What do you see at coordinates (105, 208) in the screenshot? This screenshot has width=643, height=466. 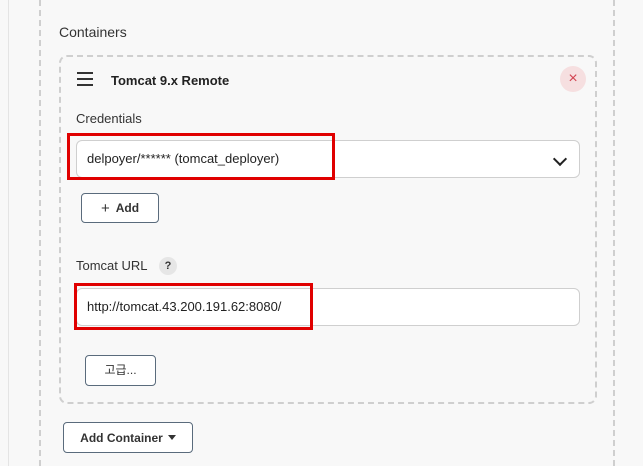 I see `plus-icon: +` at bounding box center [105, 208].